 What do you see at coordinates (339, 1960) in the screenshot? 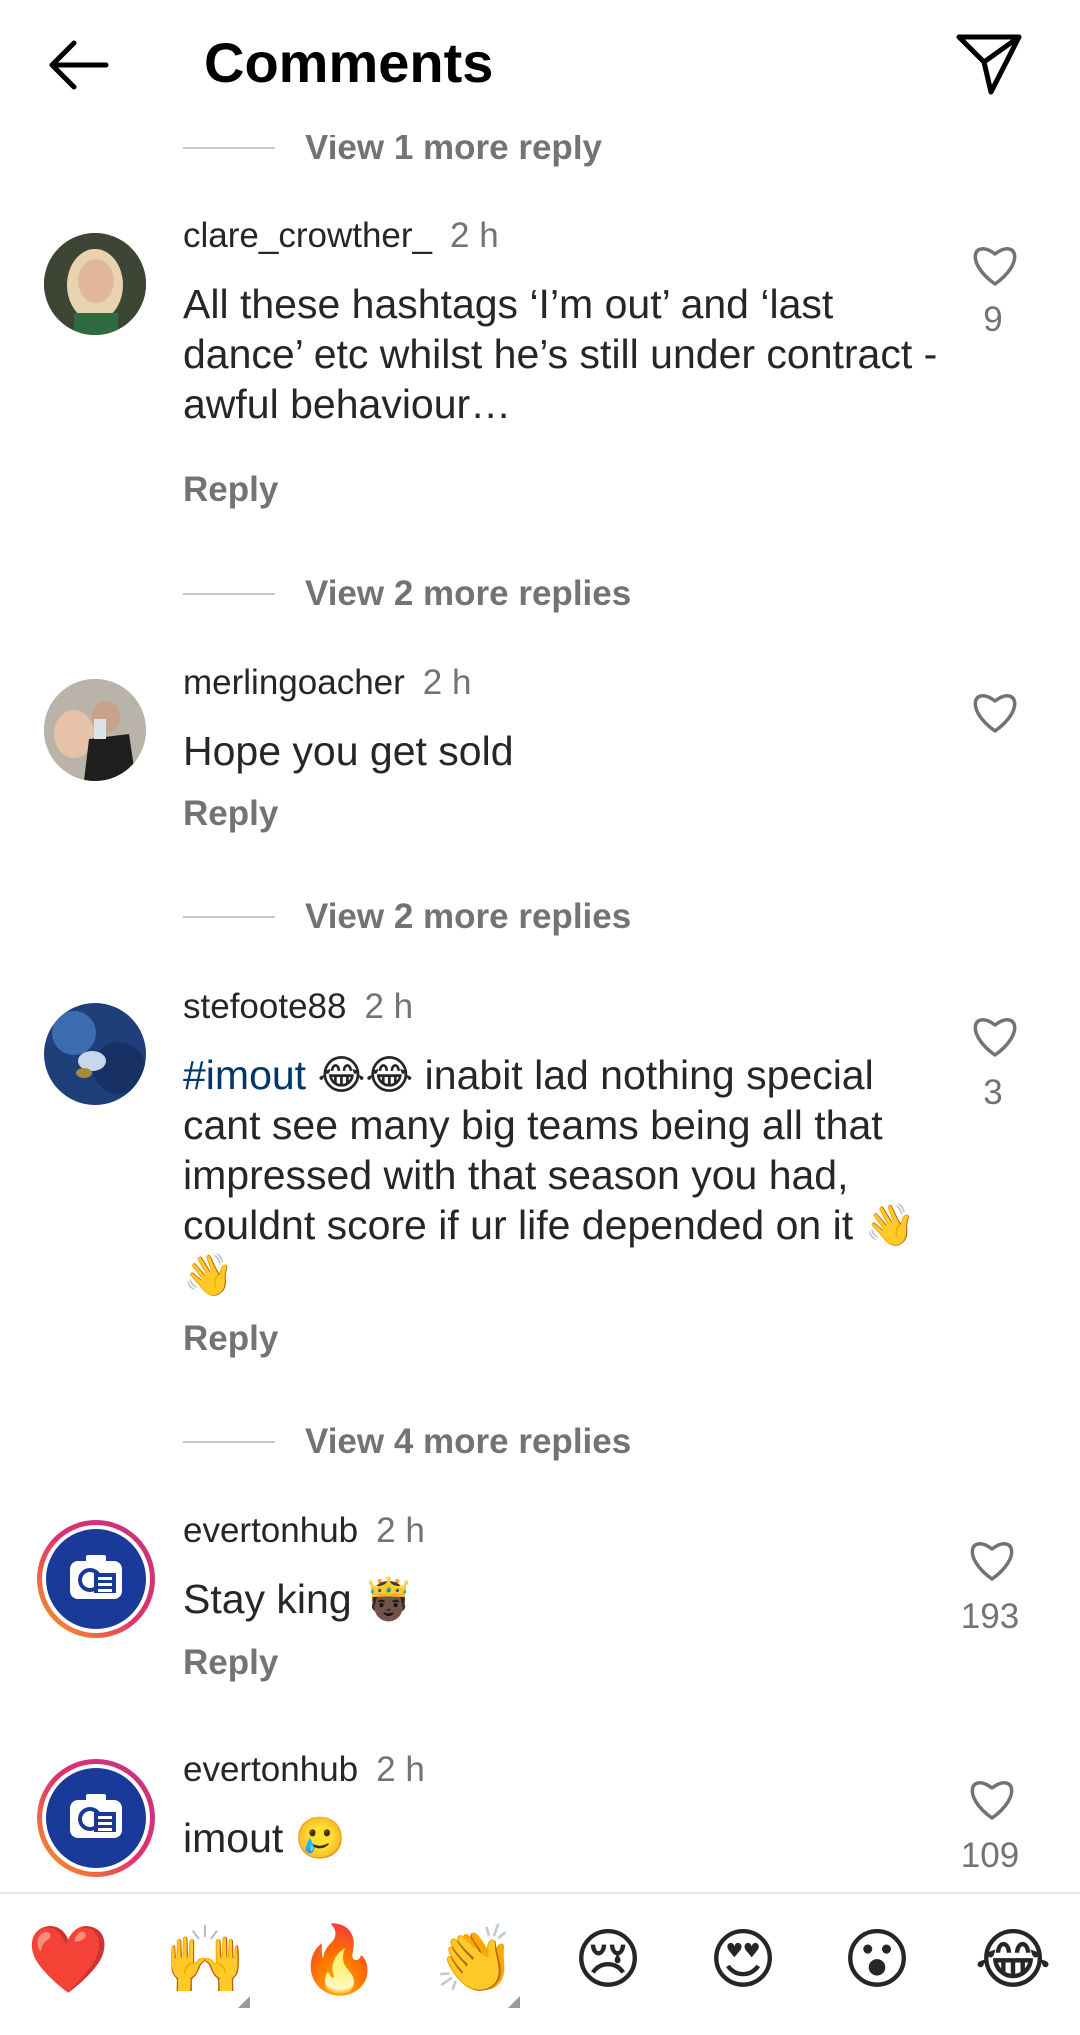
I see `fire-emoji-button: 🔥` at bounding box center [339, 1960].